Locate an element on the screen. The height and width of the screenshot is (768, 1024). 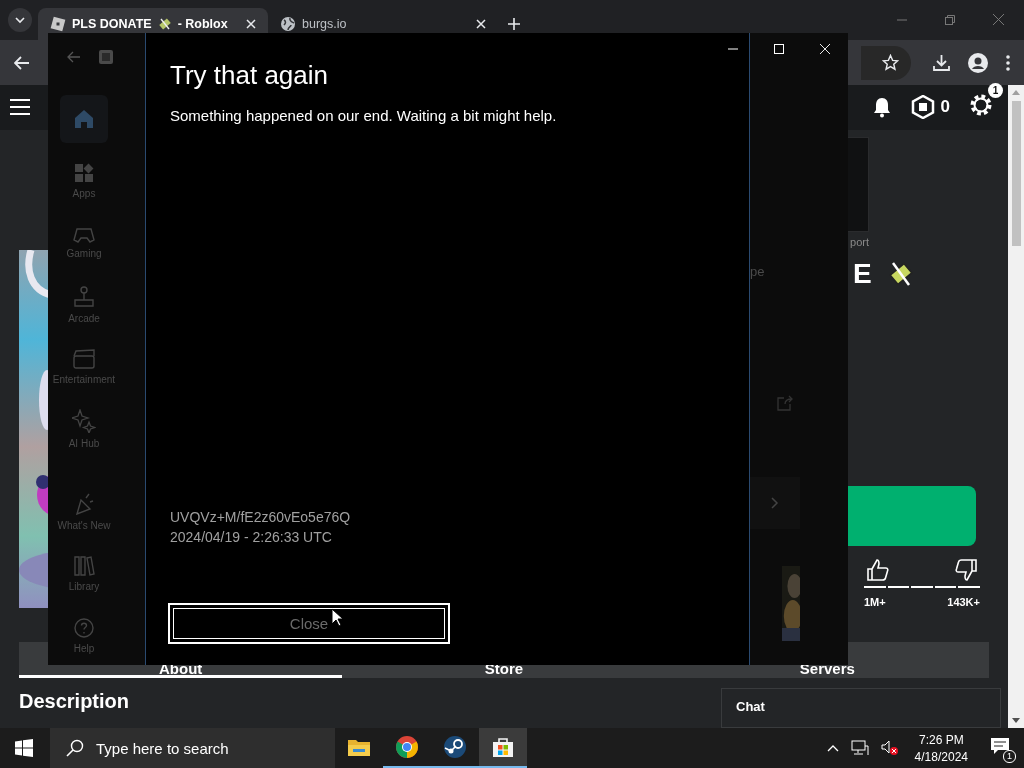
taskbar-app is located at coordinates (503, 748).